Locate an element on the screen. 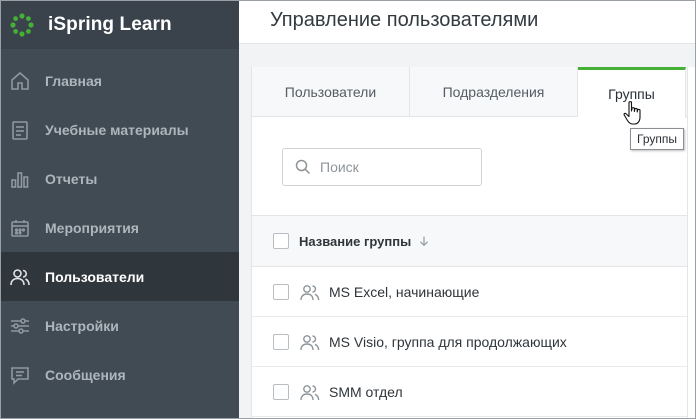 Image resolution: width=696 pixels, height=419 pixels. page-header: Управление пользователями is located at coordinates (467, 22).